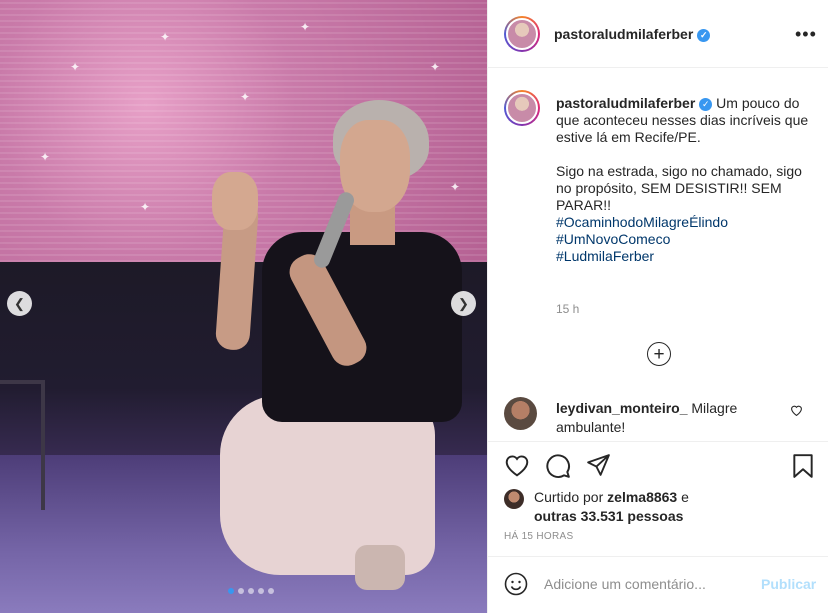 This screenshot has height=613, width=828. I want to click on carousel-indicator, so click(251, 591).